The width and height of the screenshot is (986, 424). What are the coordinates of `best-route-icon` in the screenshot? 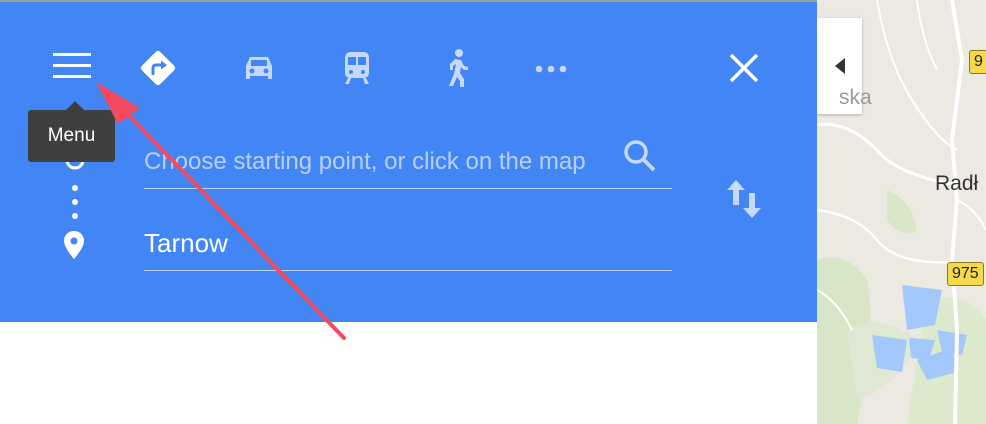 It's located at (158, 68).